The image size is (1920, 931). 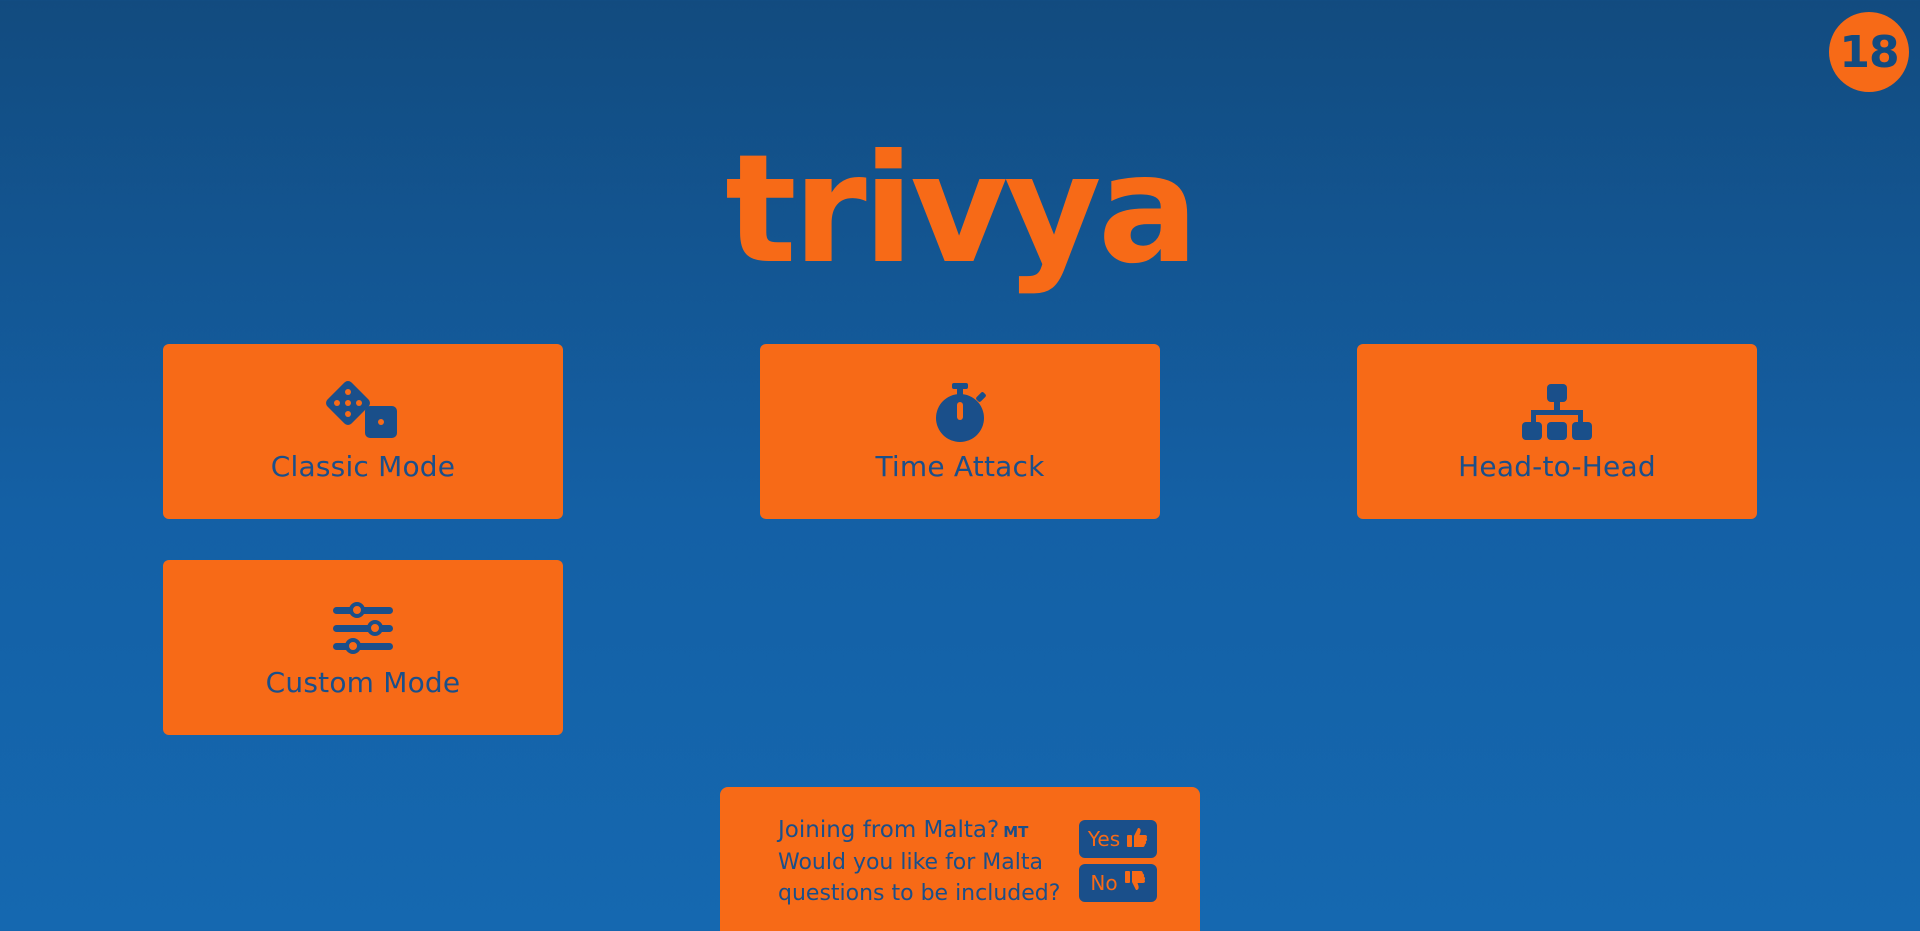 I want to click on app-logo: trivya, so click(x=962, y=210).